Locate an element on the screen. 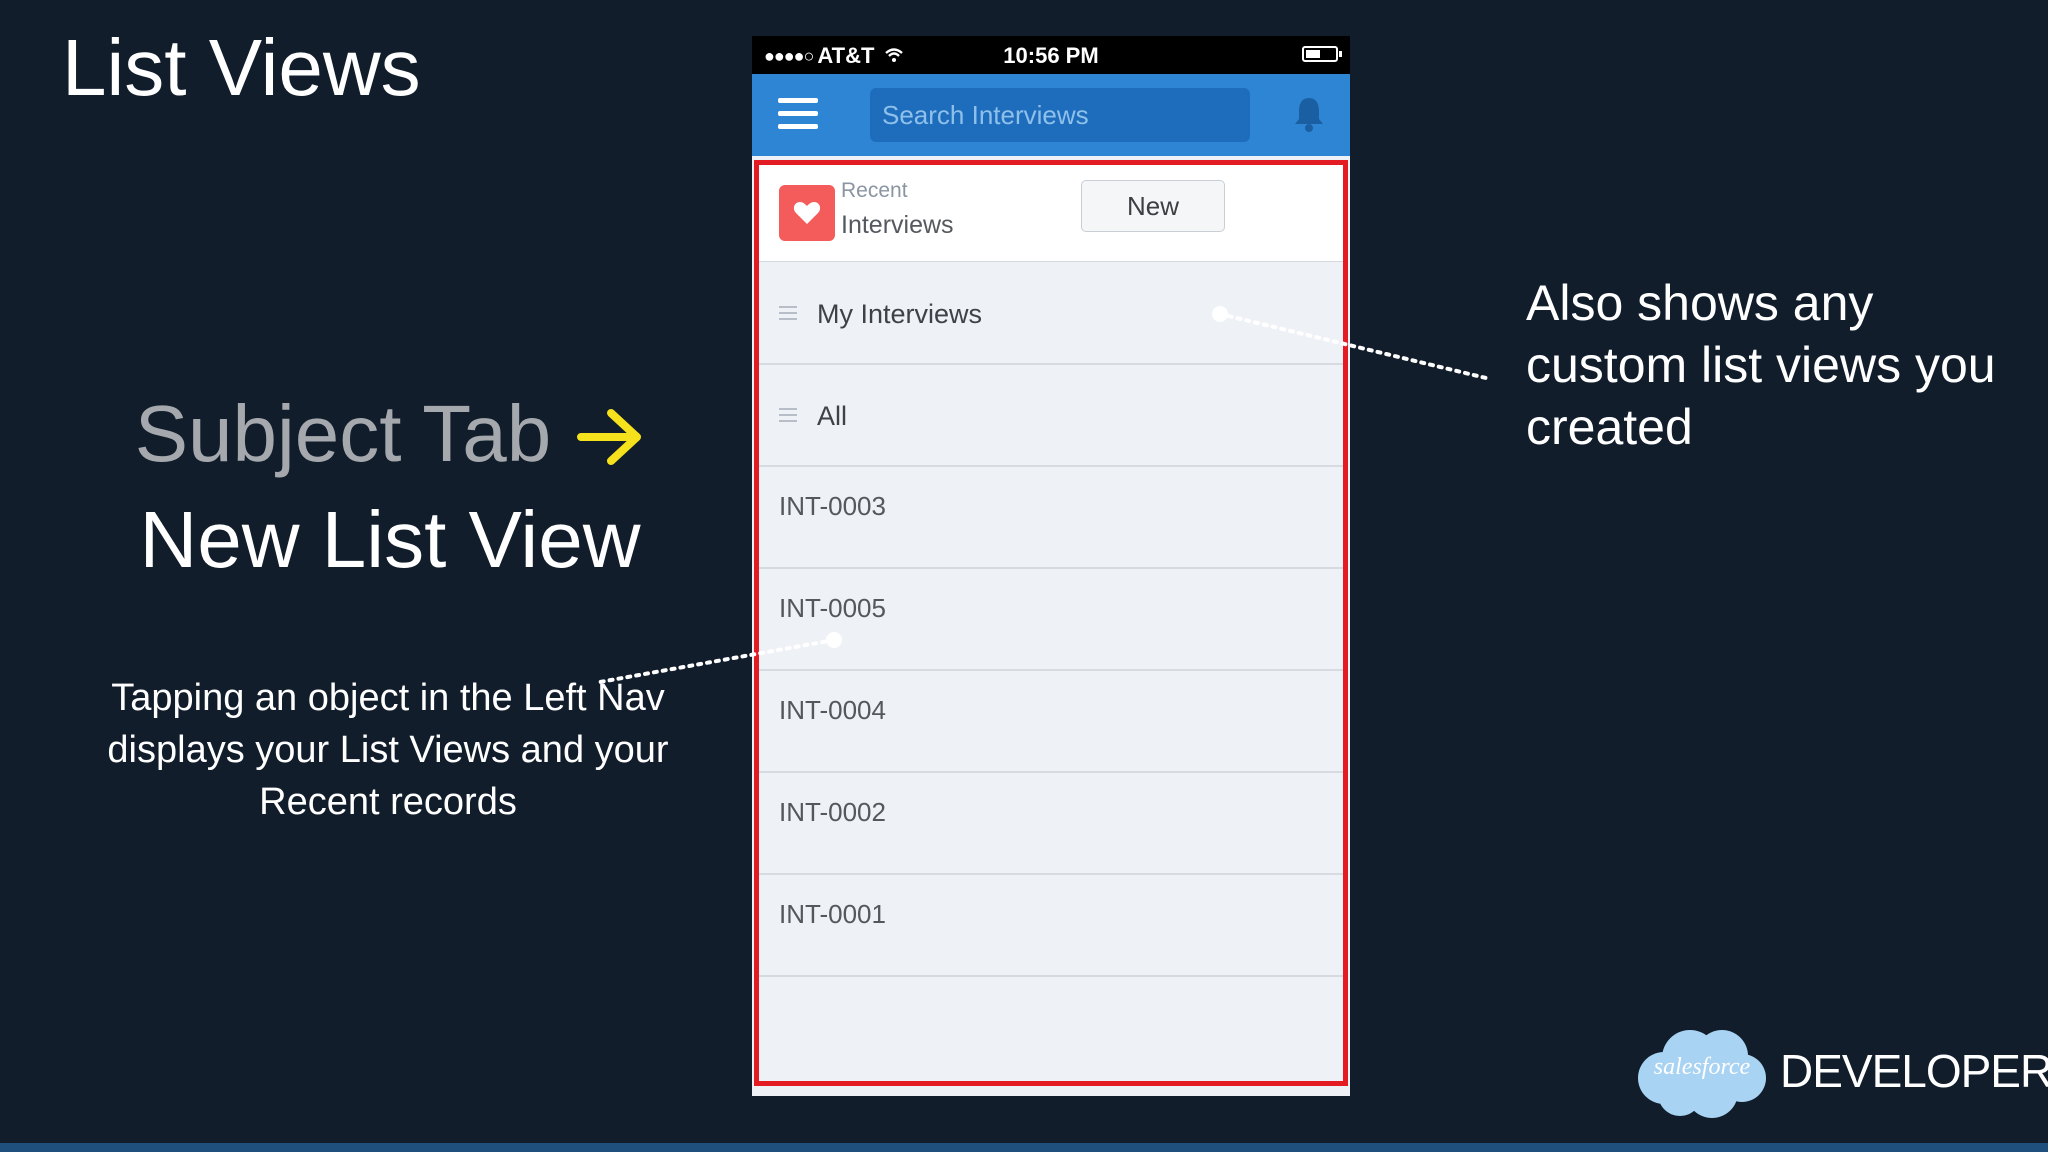 The width and height of the screenshot is (2048, 1152). callout-right is located at coordinates (1350, 343).